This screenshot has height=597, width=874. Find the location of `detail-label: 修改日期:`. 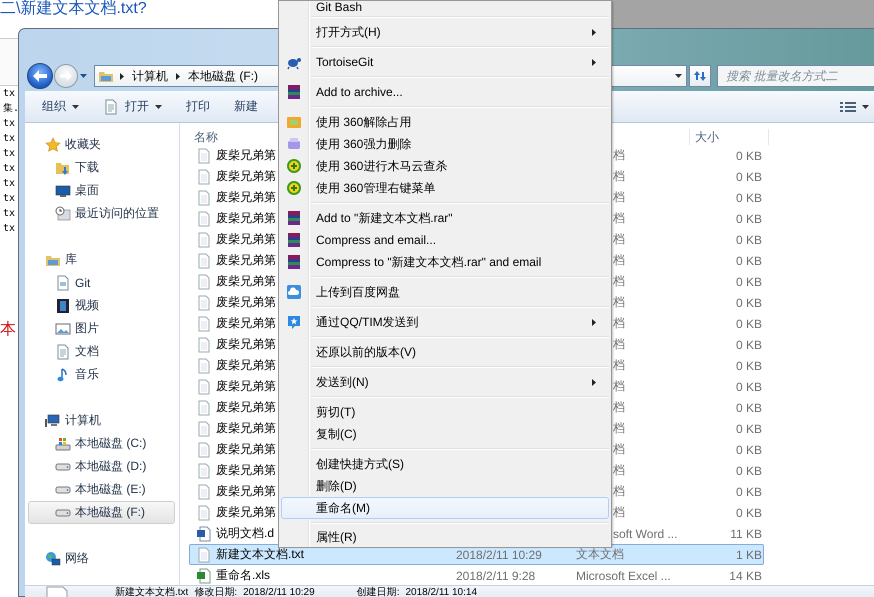

detail-label: 修改日期: is located at coordinates (216, 591).